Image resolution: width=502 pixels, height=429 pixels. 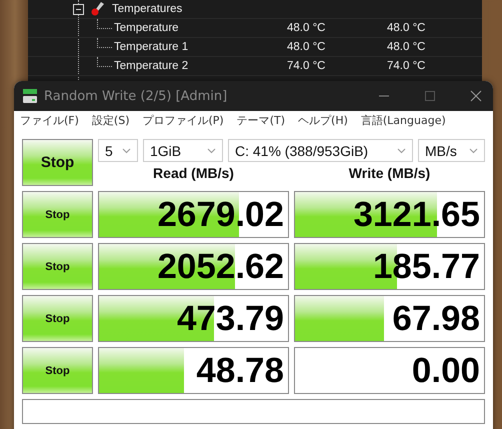 I want to click on menu-item: 言語(Language), so click(x=403, y=120).